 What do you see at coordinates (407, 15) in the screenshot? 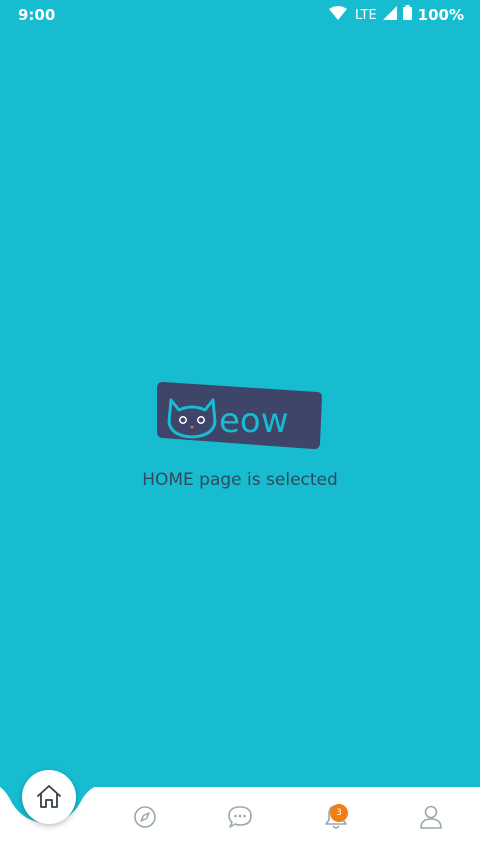
I see `battery-icon` at bounding box center [407, 15].